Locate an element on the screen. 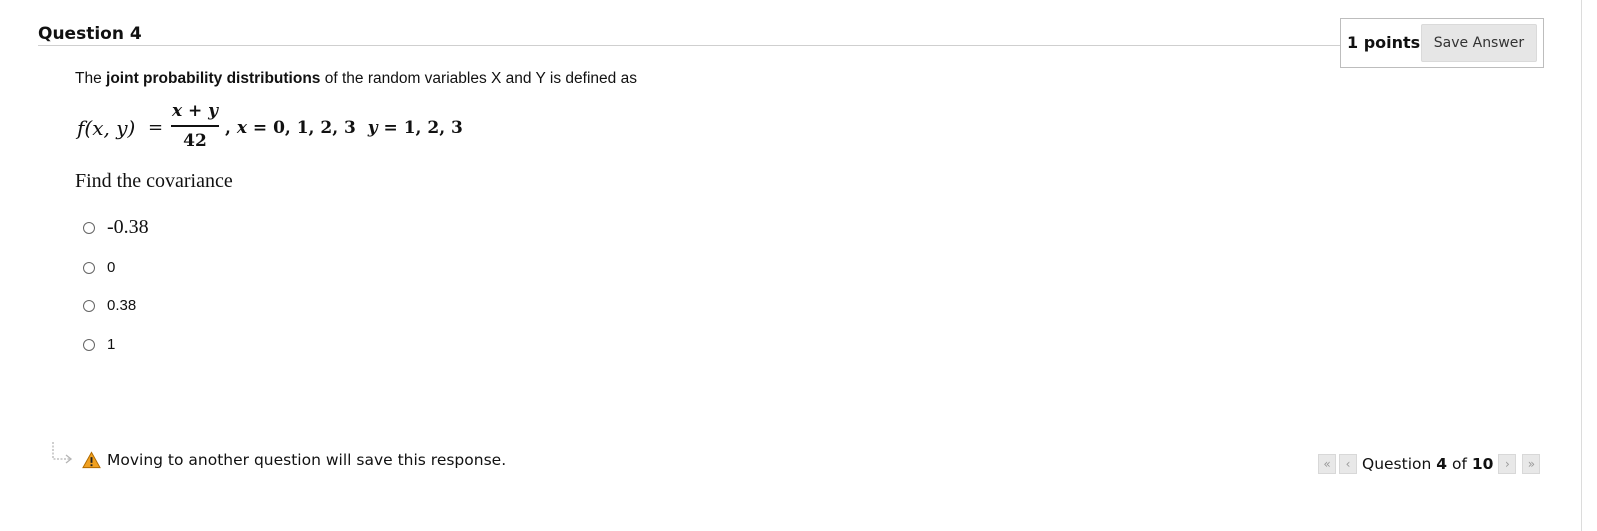 This screenshot has height=531, width=1597. answer-option: -0.38 is located at coordinates (116, 227).